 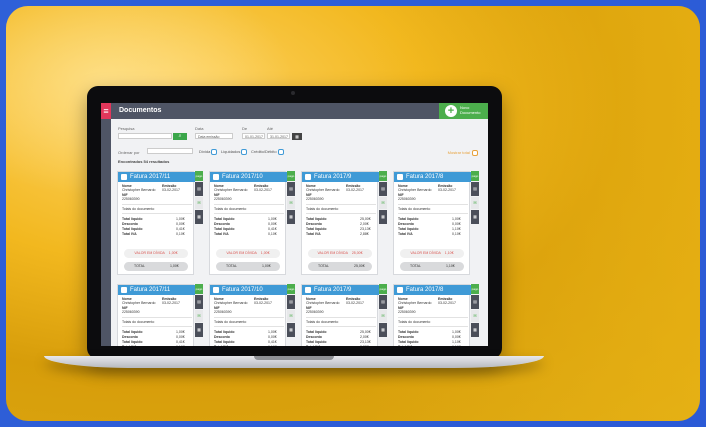 I want to click on date-type-select: Data emissão, so click(x=214, y=136).